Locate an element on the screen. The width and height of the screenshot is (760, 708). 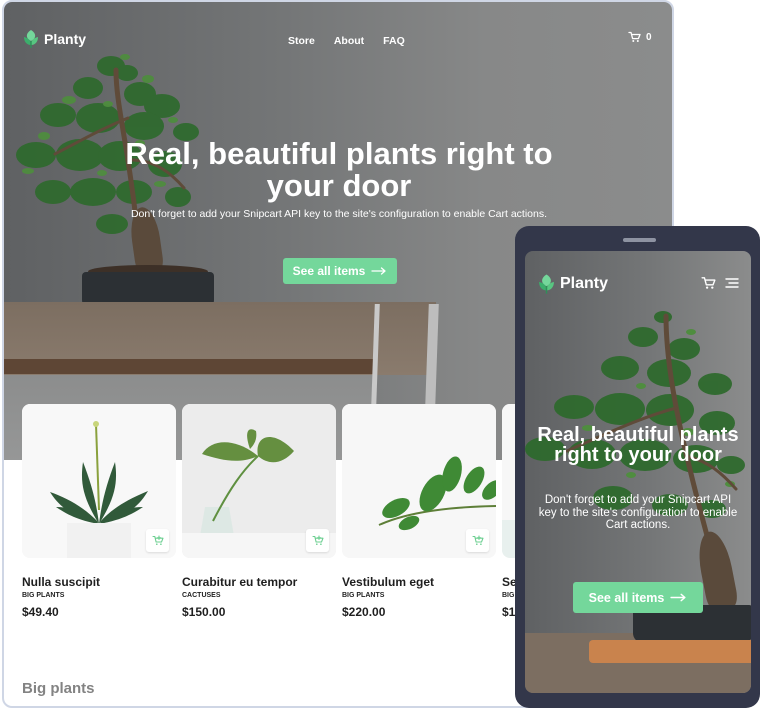
nav-about-link: About is located at coordinates (349, 41).